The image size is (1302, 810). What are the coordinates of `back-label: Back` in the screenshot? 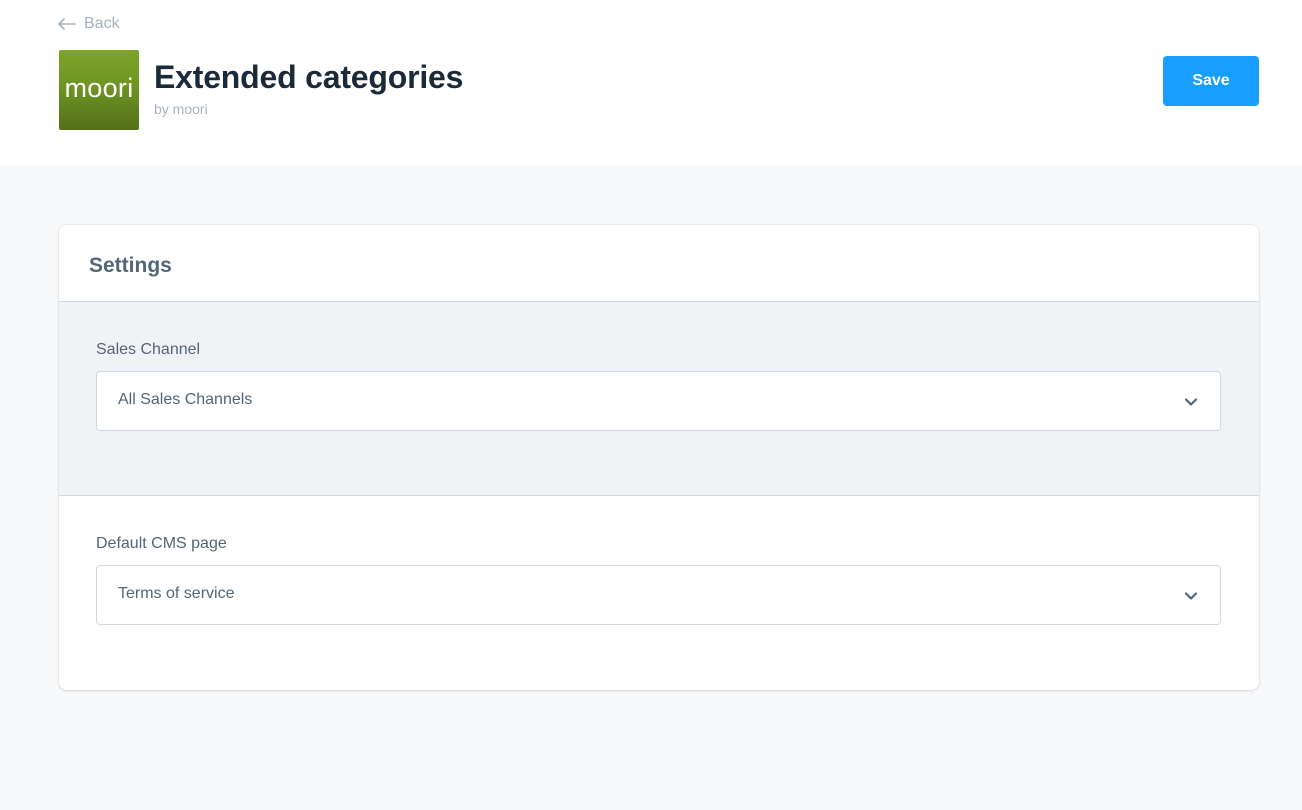 It's located at (102, 23).